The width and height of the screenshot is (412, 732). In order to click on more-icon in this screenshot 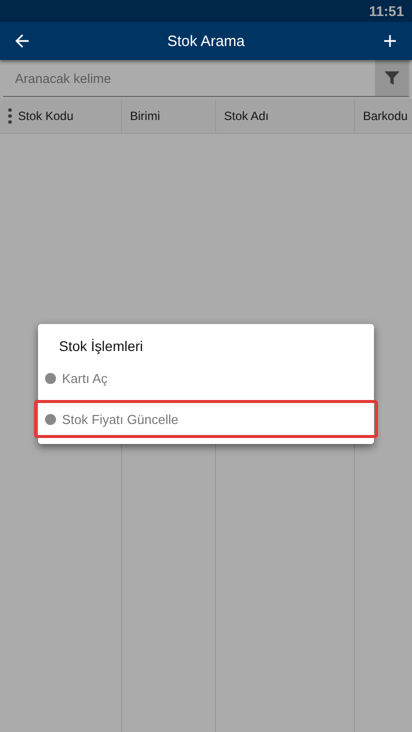, I will do `click(10, 116)`.